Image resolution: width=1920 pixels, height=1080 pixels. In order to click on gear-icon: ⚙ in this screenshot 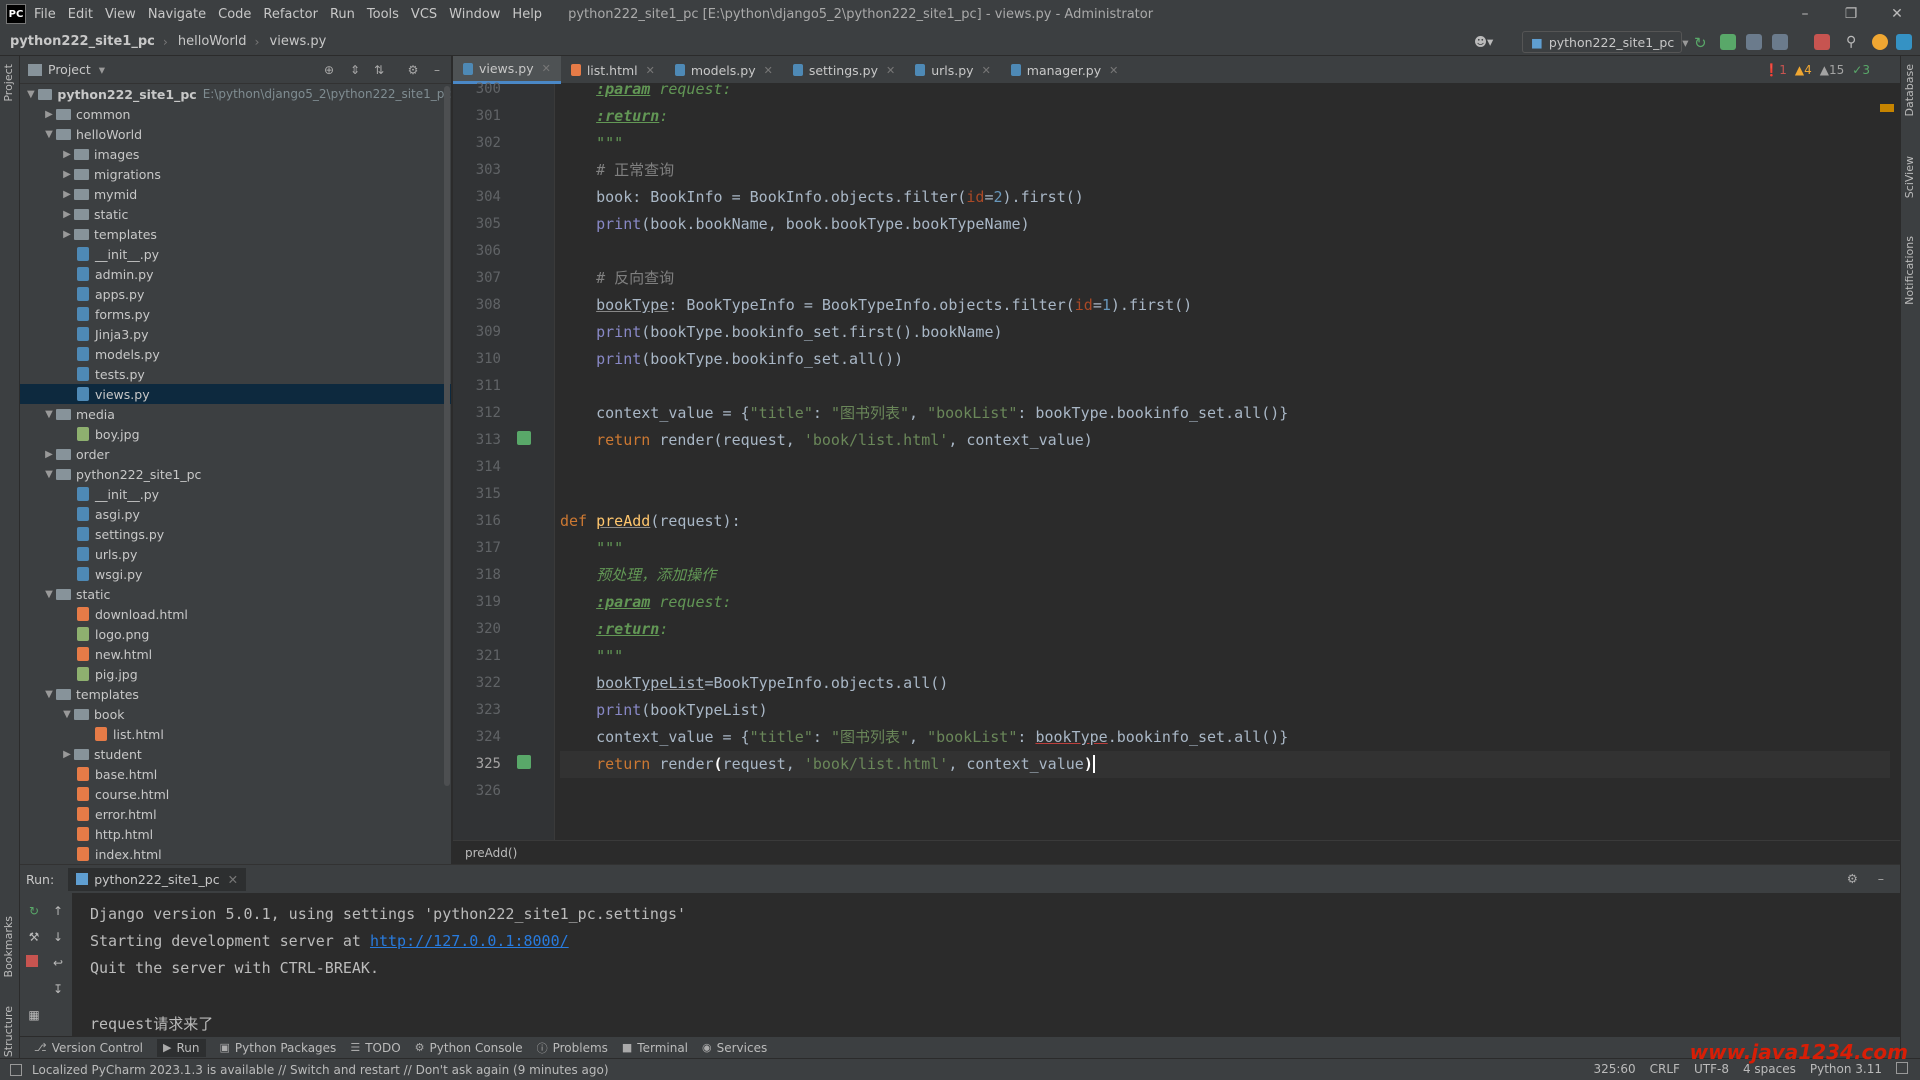, I will do `click(413, 70)`.